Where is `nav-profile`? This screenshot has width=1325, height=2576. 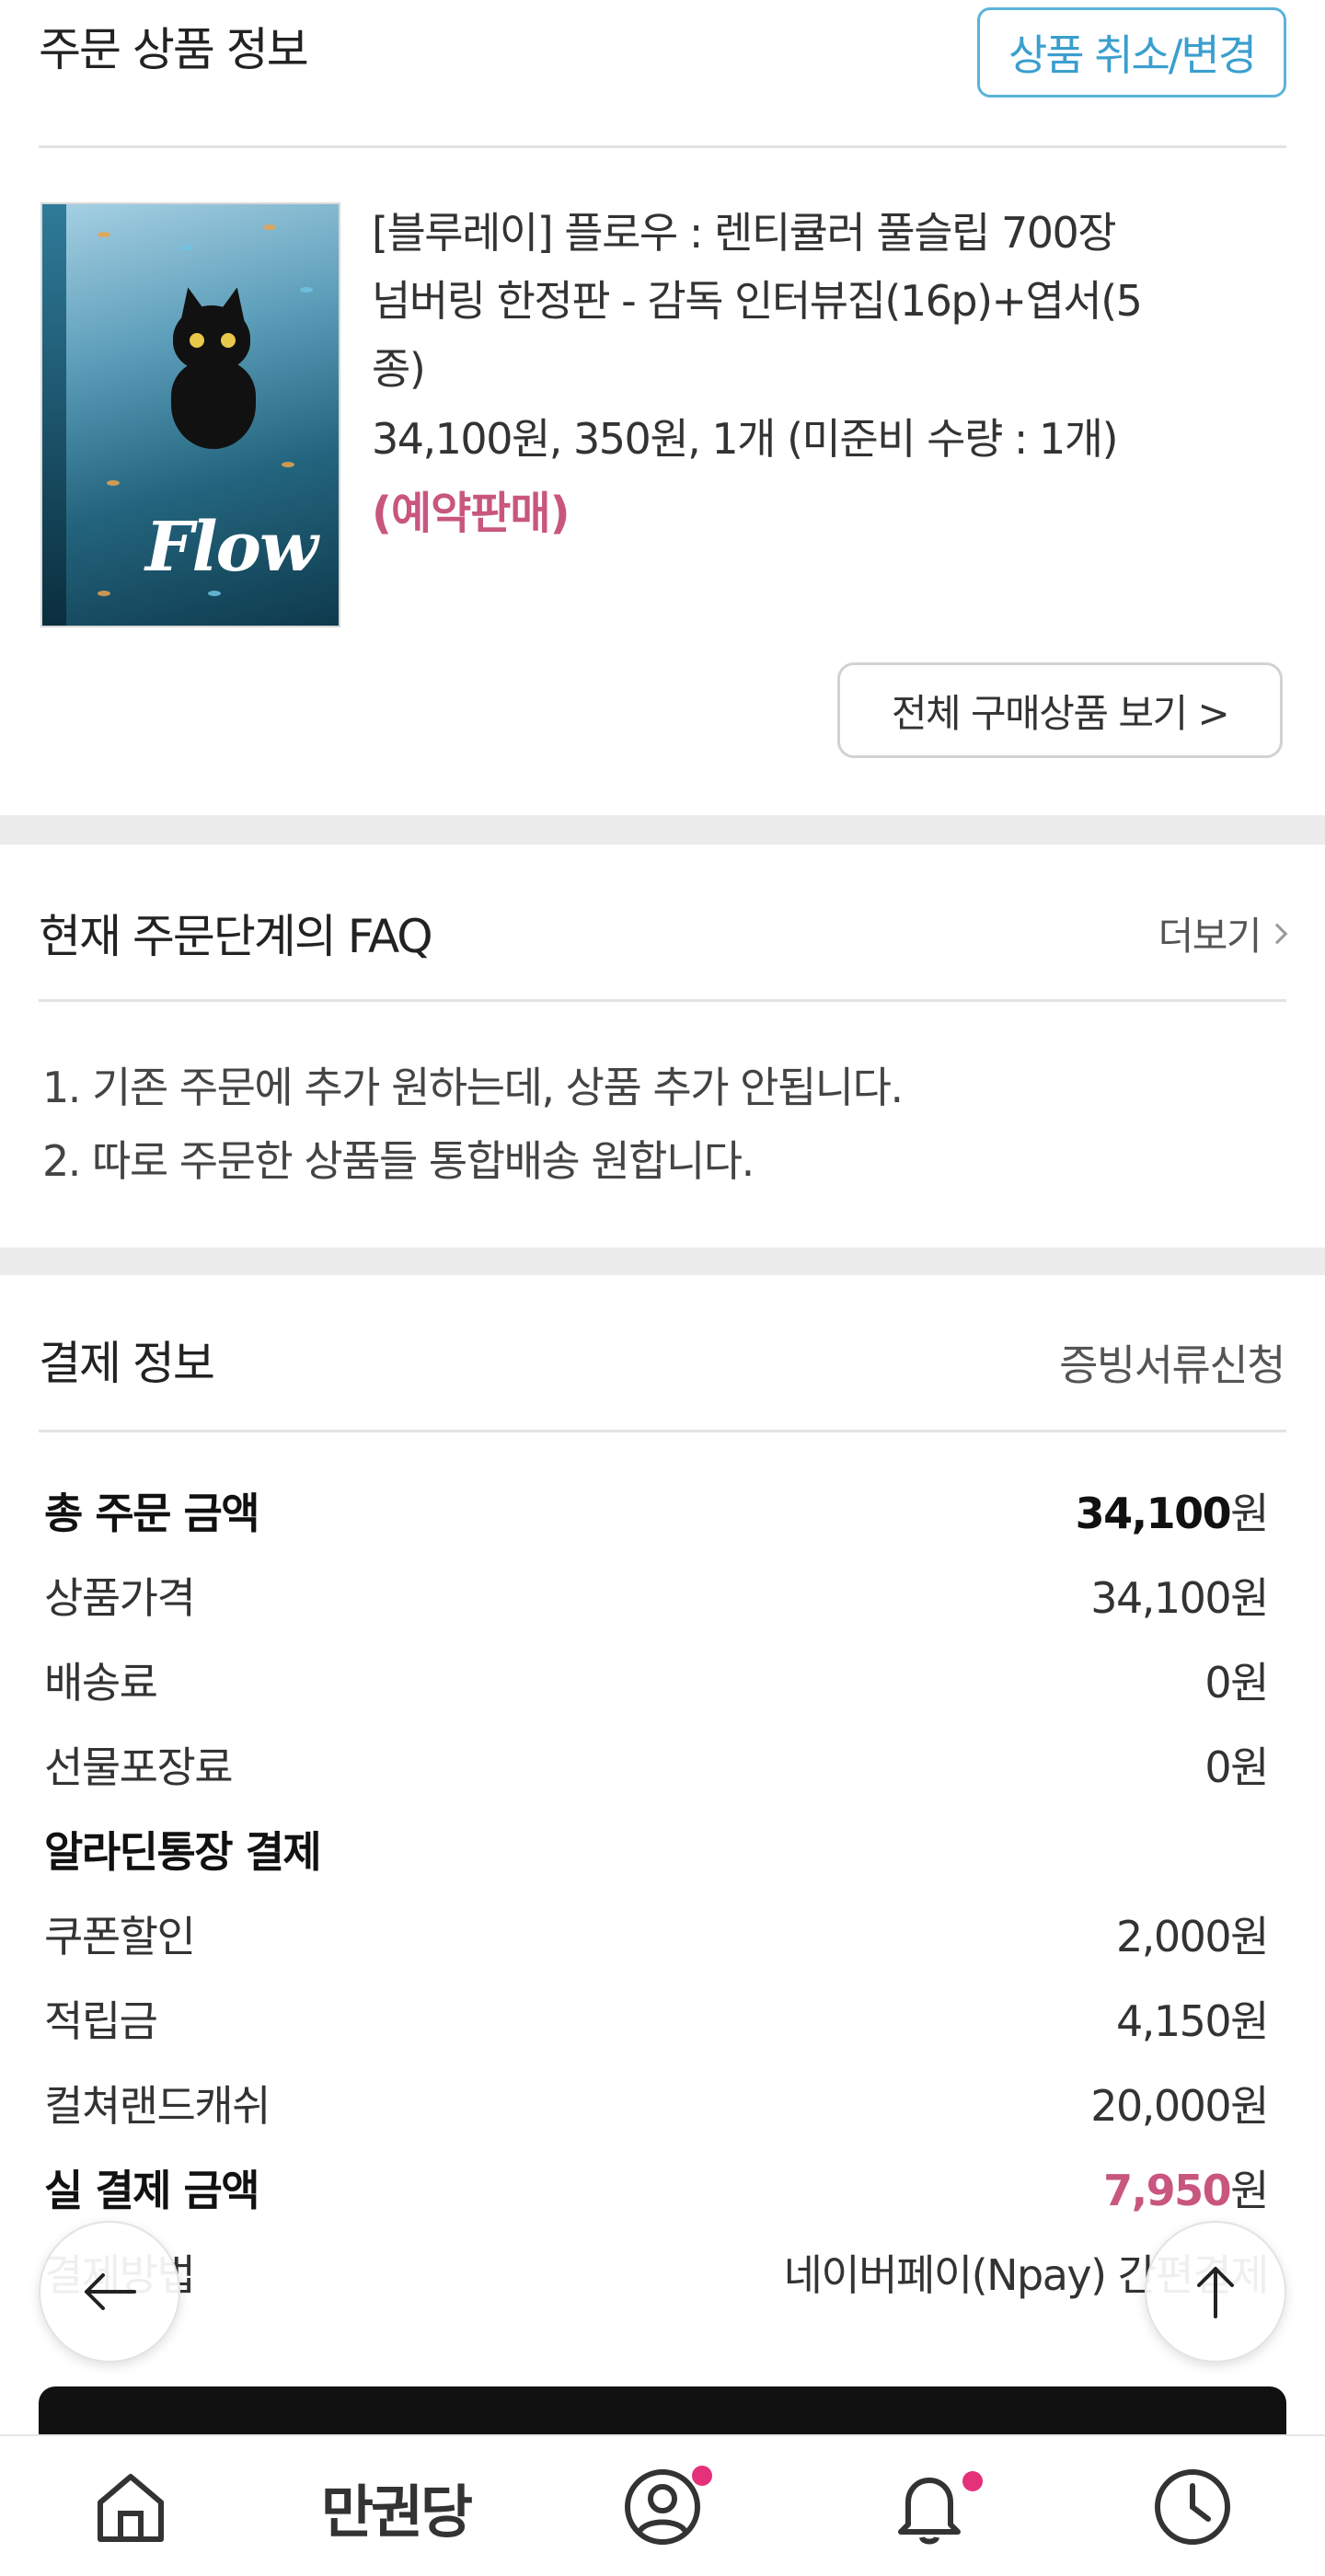
nav-profile is located at coordinates (662, 2506).